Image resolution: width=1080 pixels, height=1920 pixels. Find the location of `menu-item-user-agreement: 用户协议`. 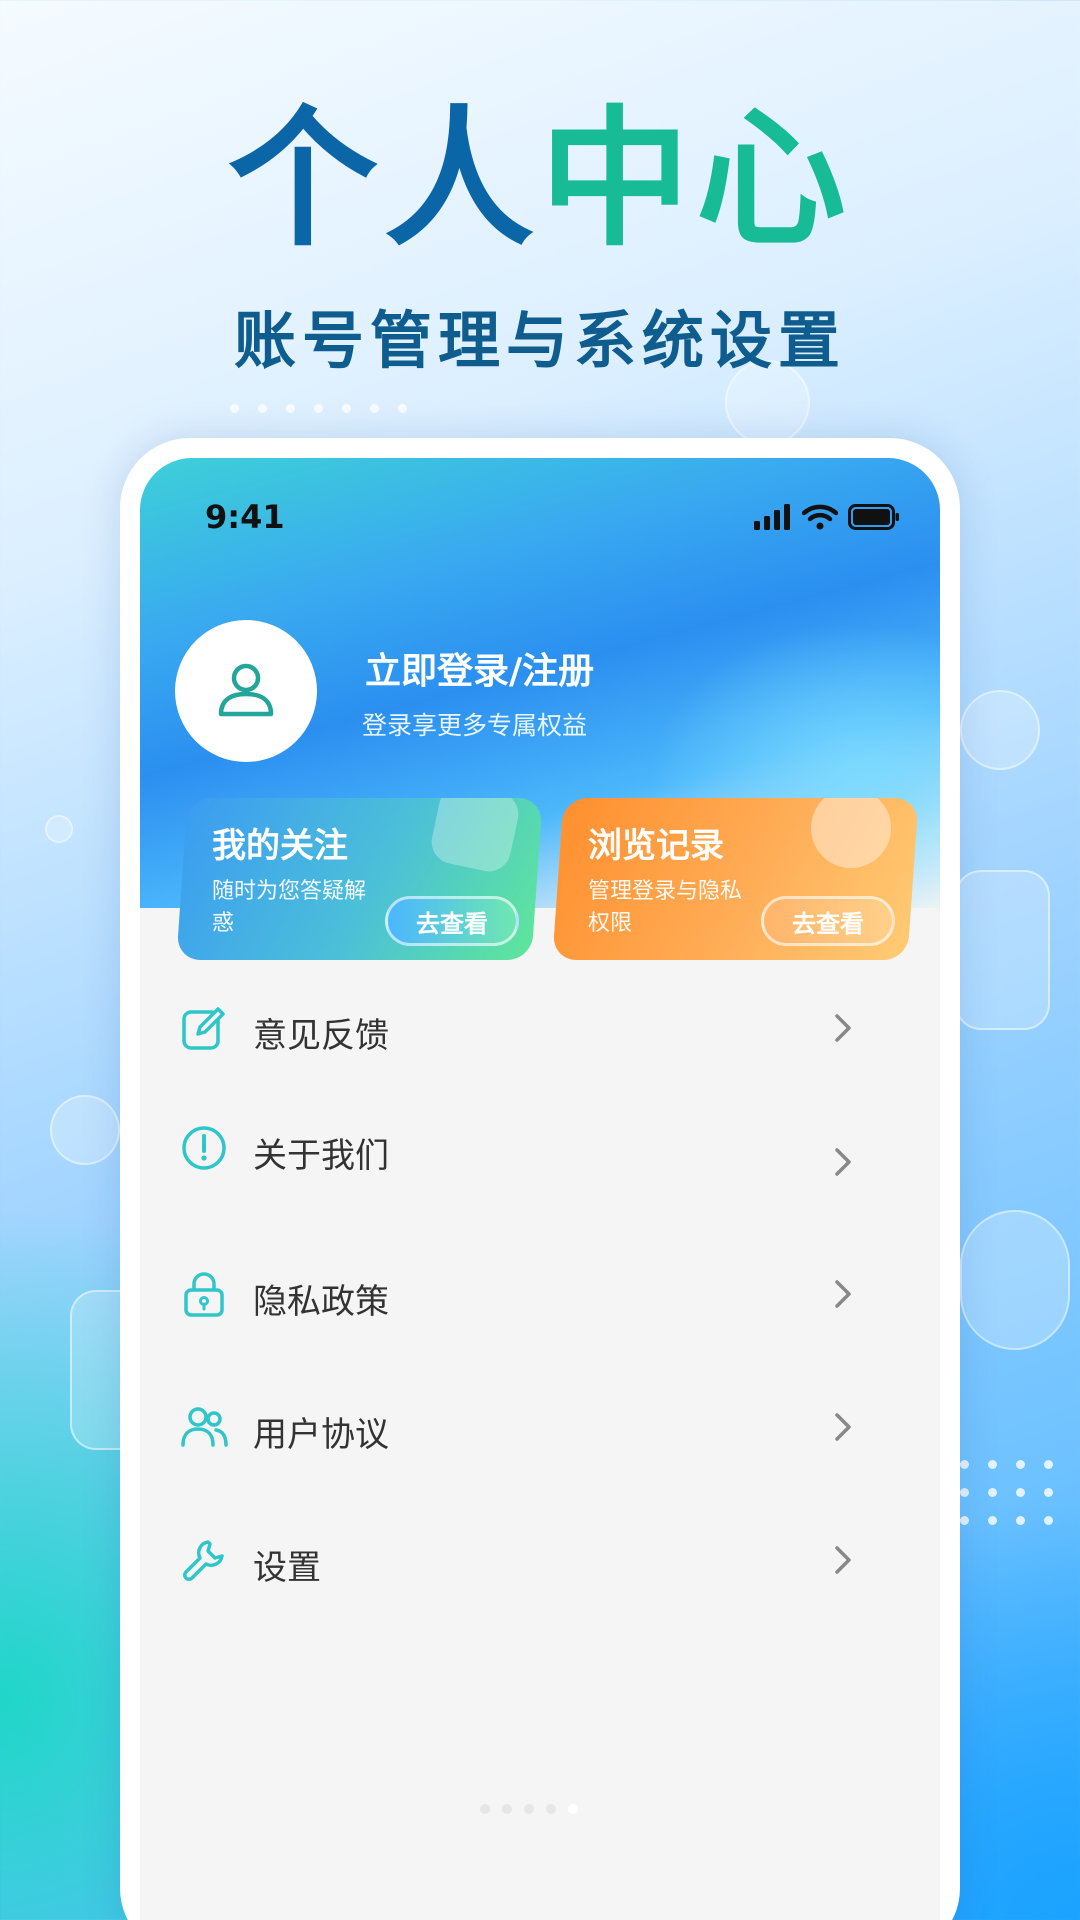

menu-item-user-agreement: 用户协议 is located at coordinates (540, 1427).